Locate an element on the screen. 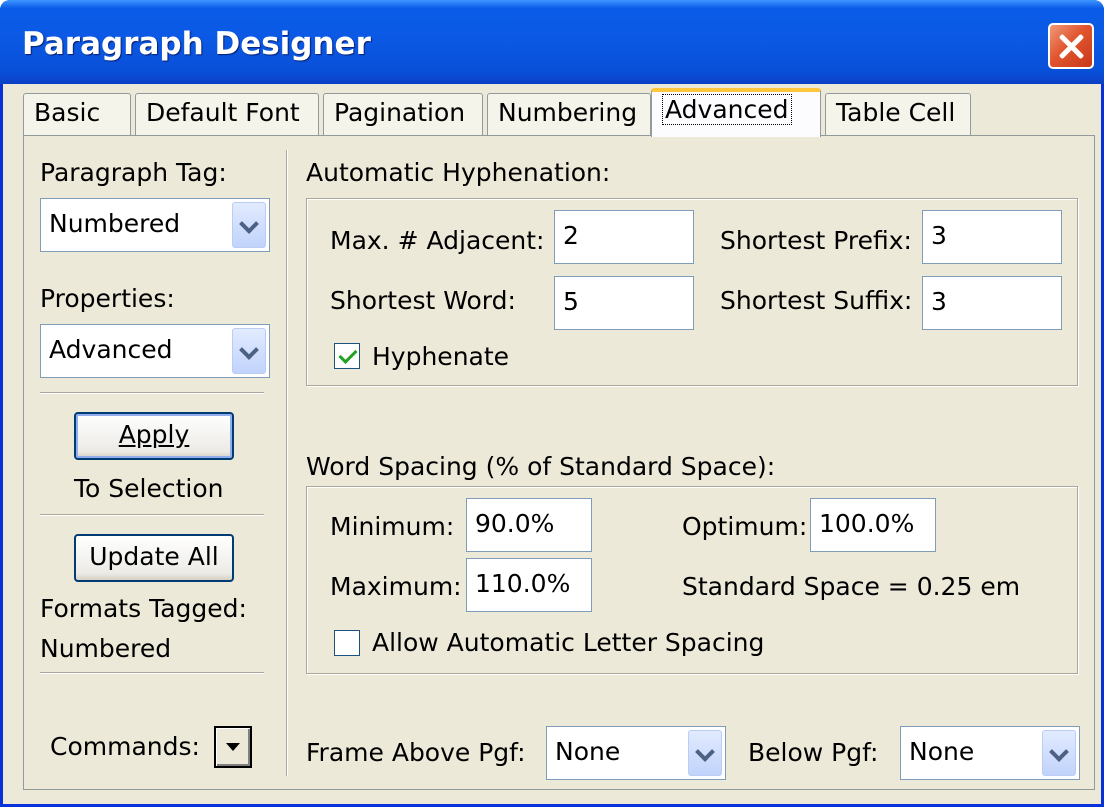 This screenshot has height=807, width=1104. optimum-input: 100.0% is located at coordinates (873, 525).